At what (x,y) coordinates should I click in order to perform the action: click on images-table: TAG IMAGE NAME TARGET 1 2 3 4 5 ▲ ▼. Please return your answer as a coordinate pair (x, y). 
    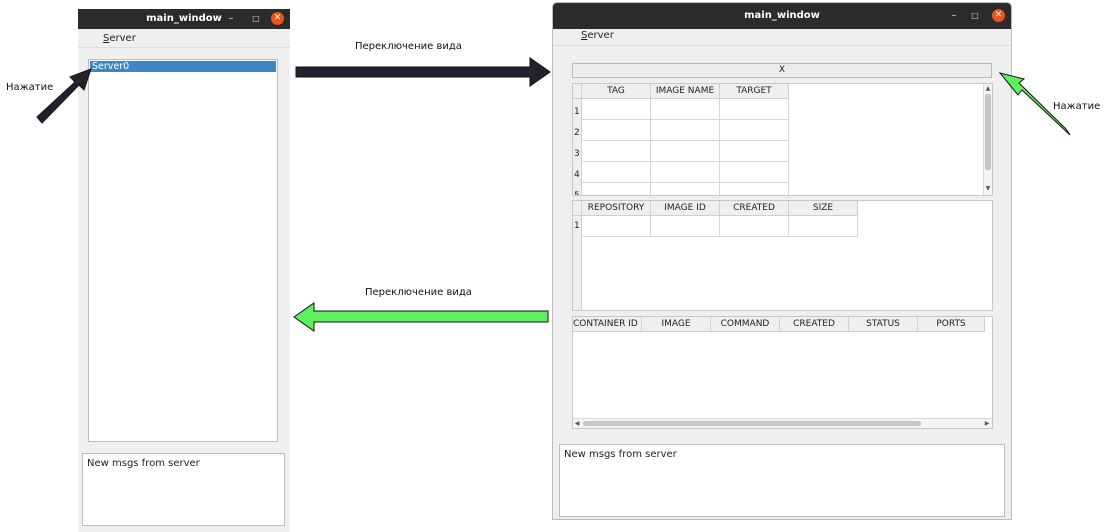
    Looking at the image, I should click on (782, 139).